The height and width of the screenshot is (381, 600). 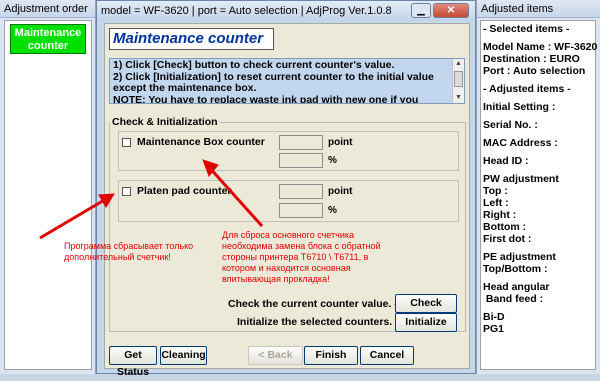 What do you see at coordinates (235, 196) in the screenshot?
I see `arrow-to-maintenance-box` at bounding box center [235, 196].